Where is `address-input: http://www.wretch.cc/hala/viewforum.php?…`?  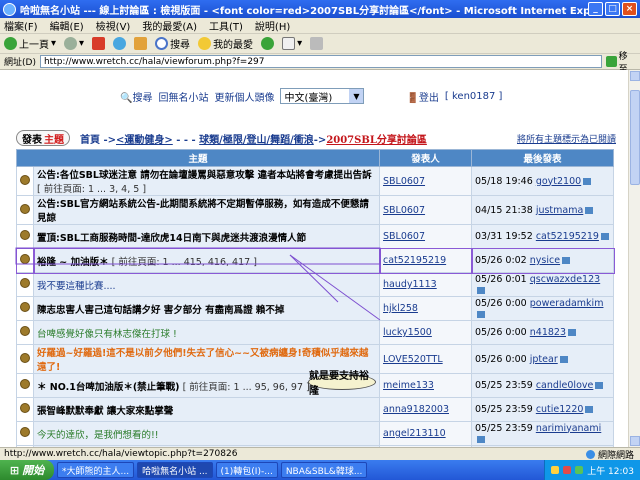 address-input: http://www.wretch.cc/hala/viewforum.php?… is located at coordinates (320, 61).